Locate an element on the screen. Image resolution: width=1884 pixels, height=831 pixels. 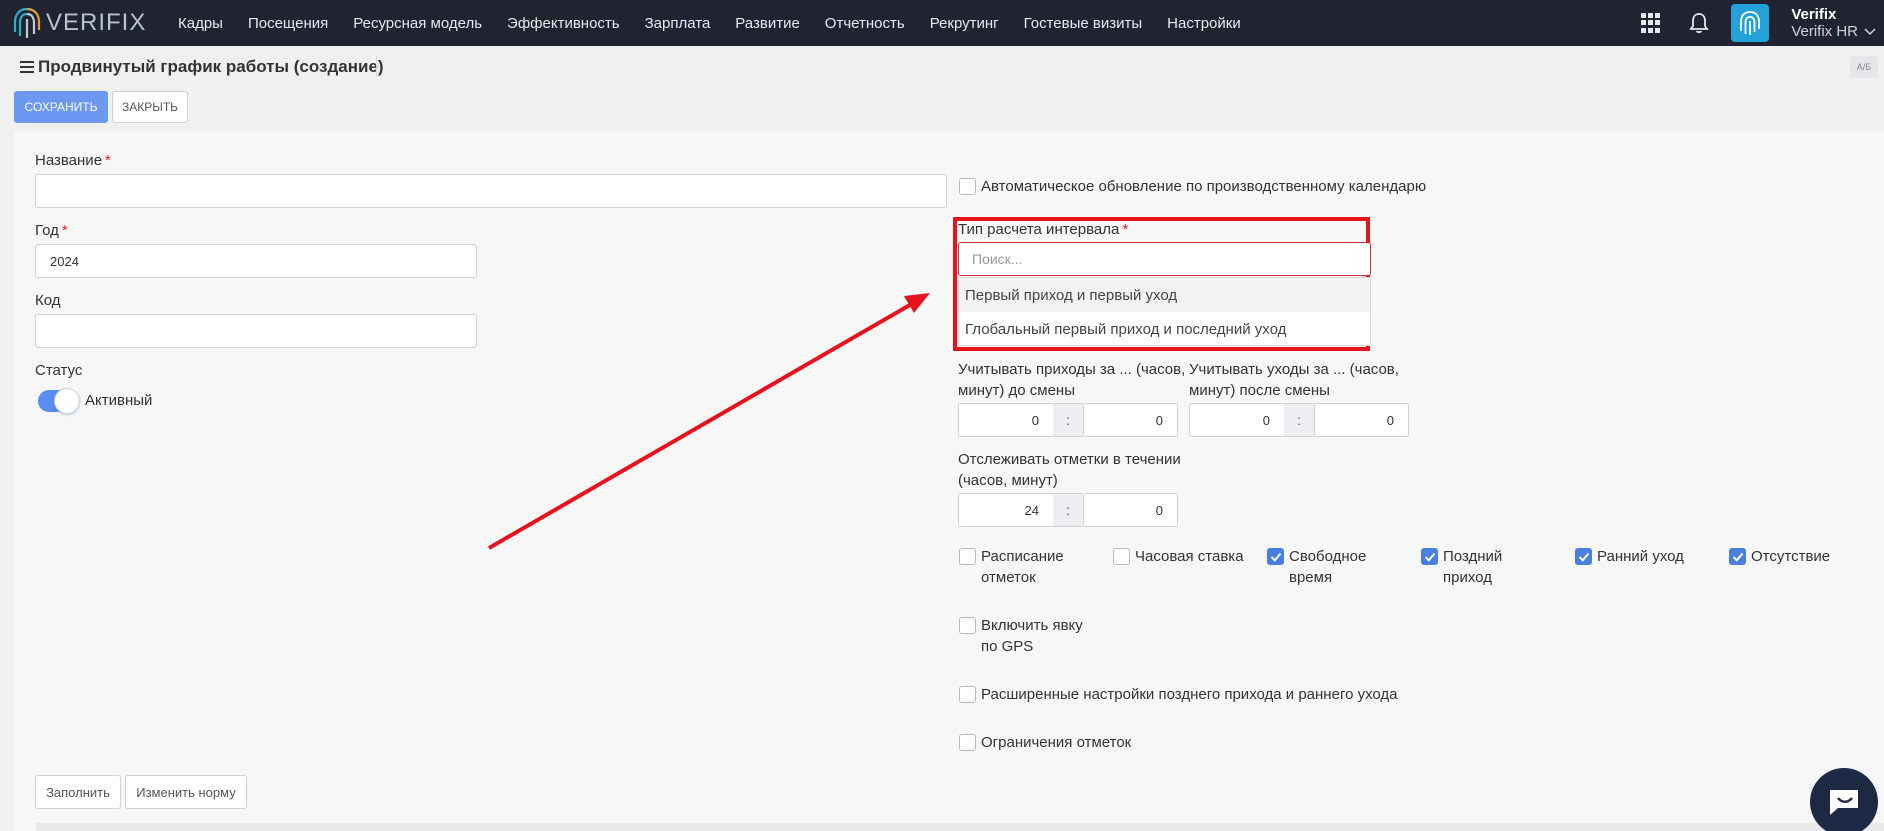
change-norm-button: Изменить норму is located at coordinates (186, 792).